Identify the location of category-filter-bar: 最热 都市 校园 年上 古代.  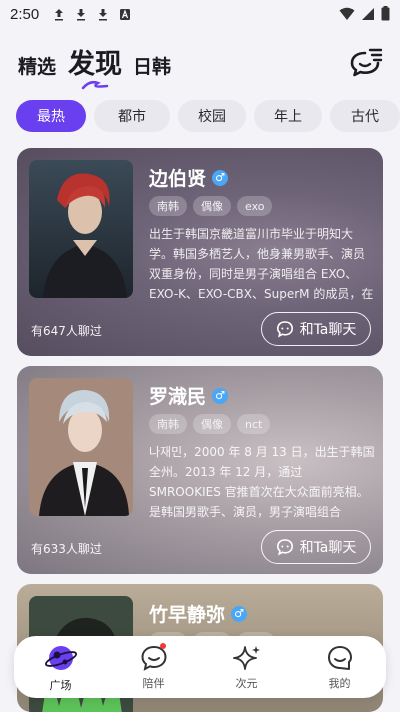
(208, 116).